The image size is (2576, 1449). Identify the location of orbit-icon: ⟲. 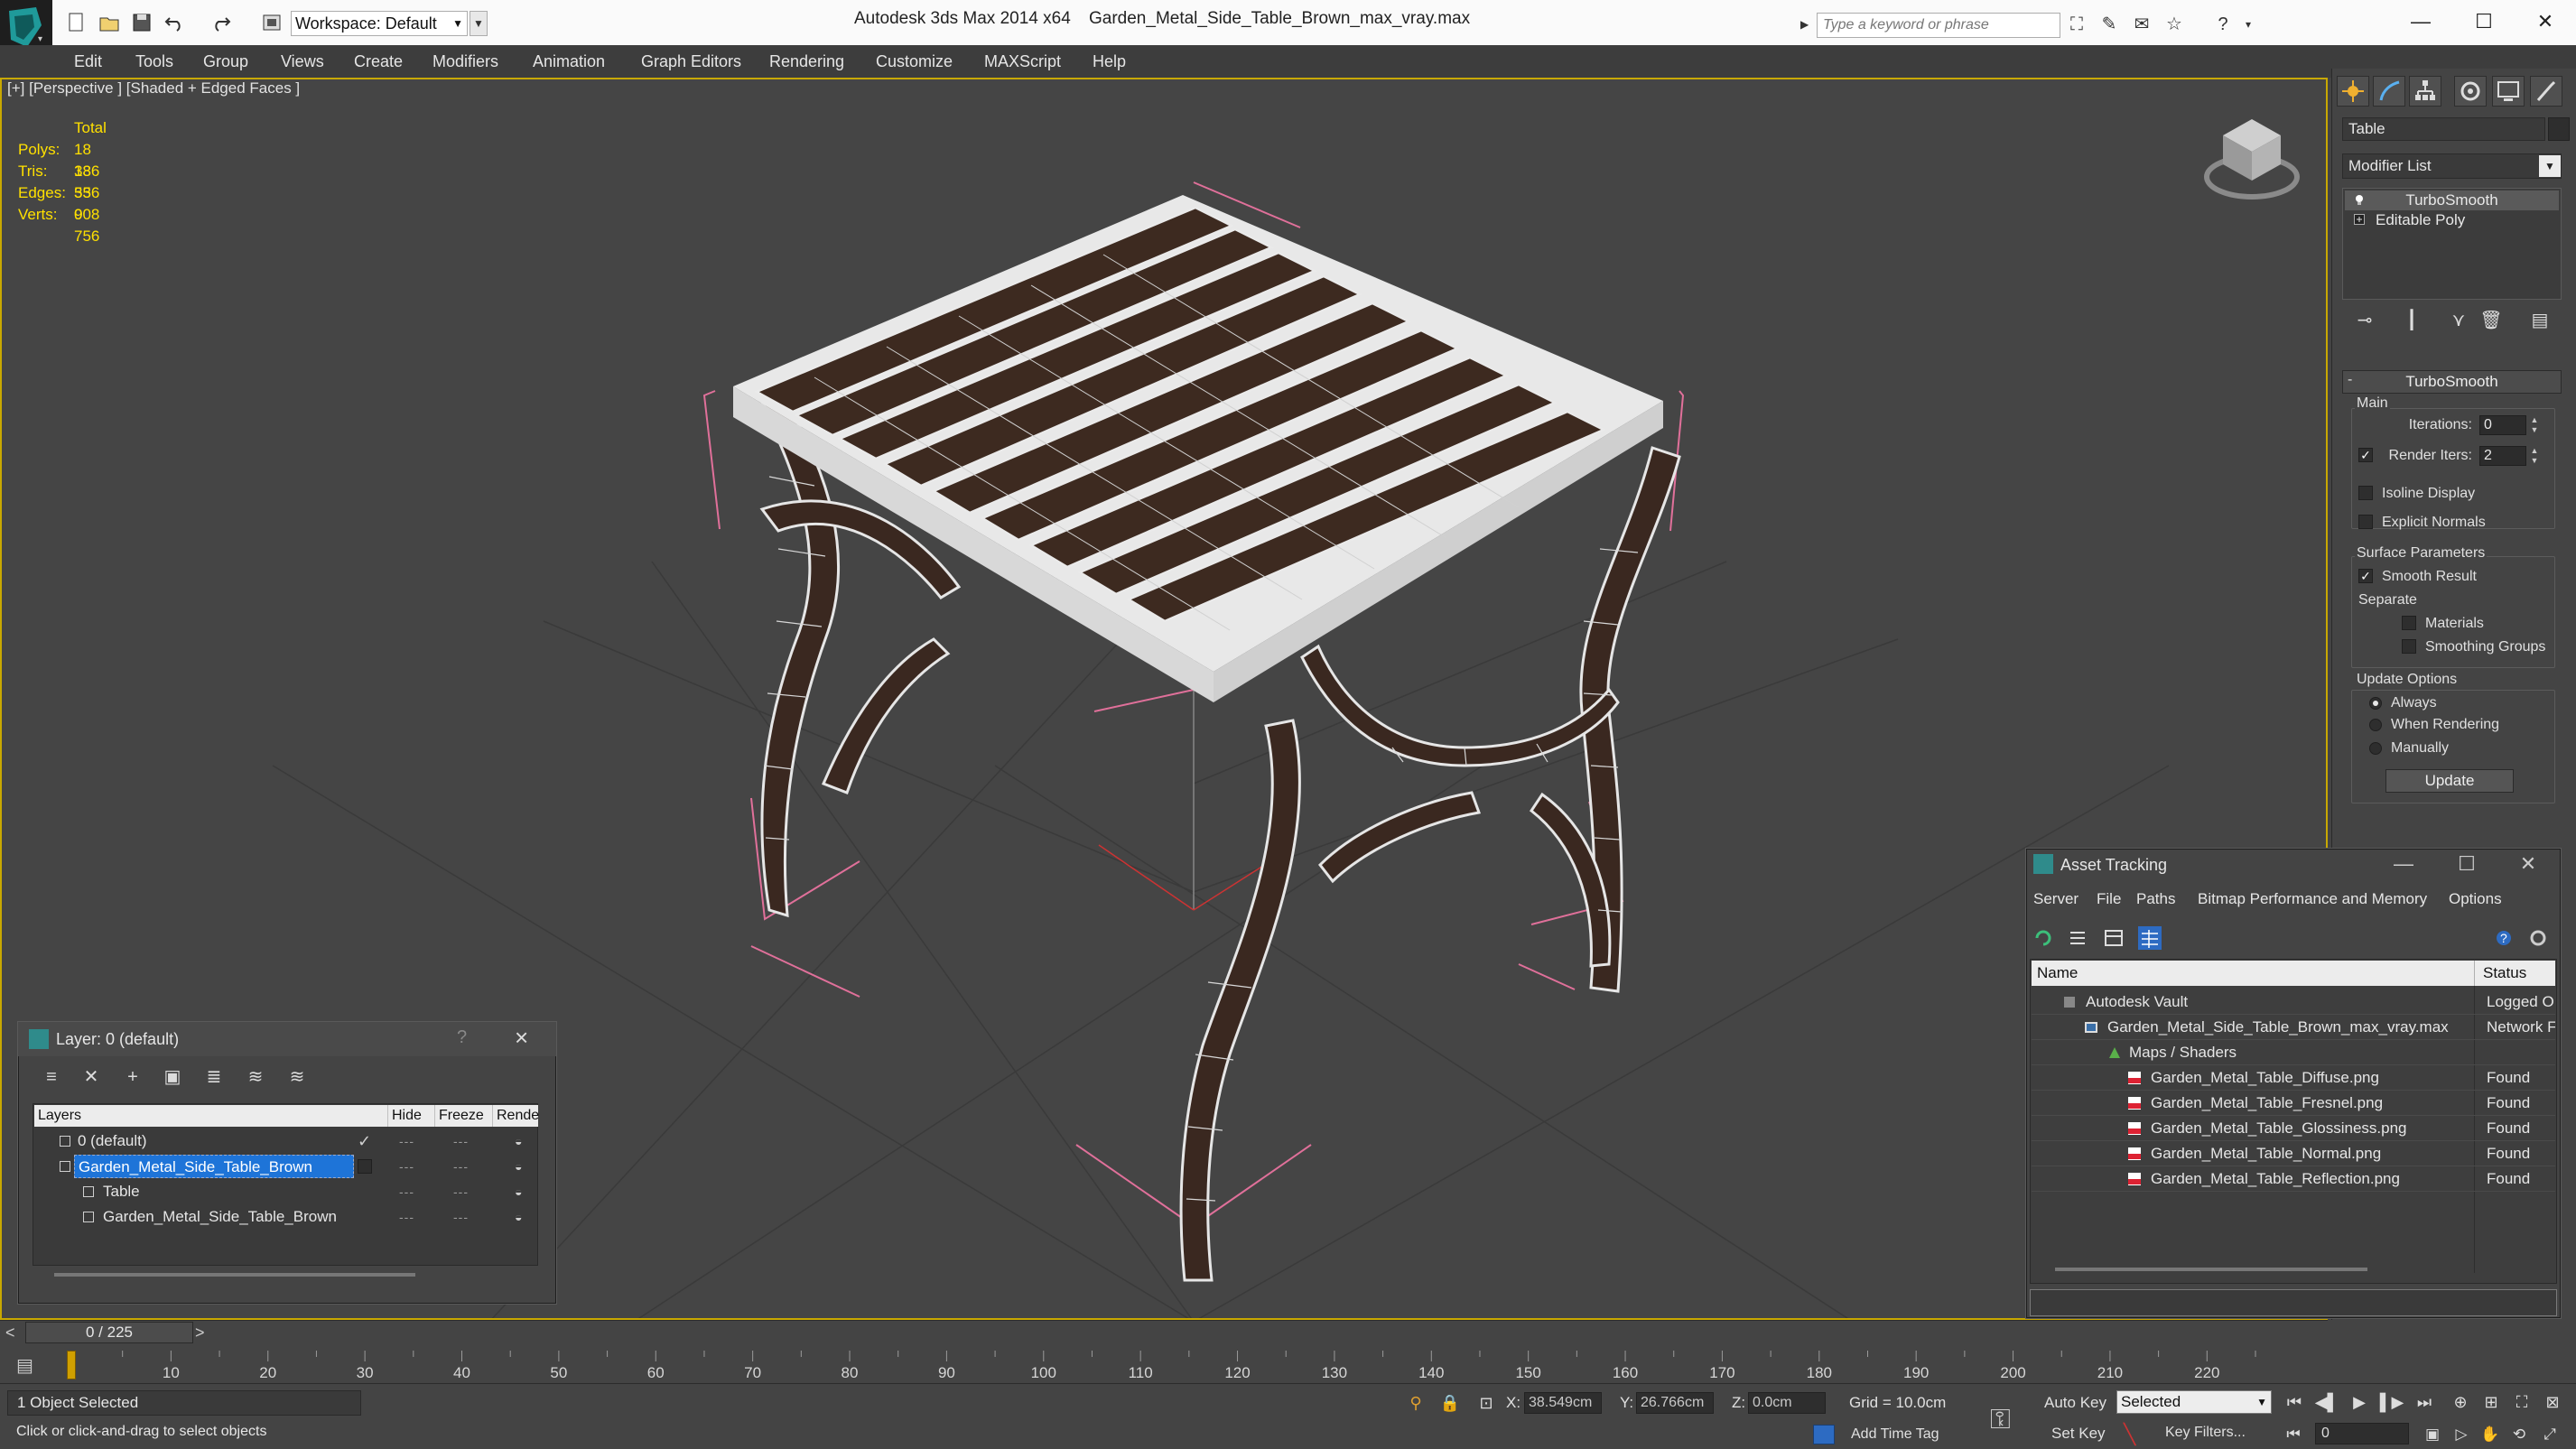
(2519, 1434).